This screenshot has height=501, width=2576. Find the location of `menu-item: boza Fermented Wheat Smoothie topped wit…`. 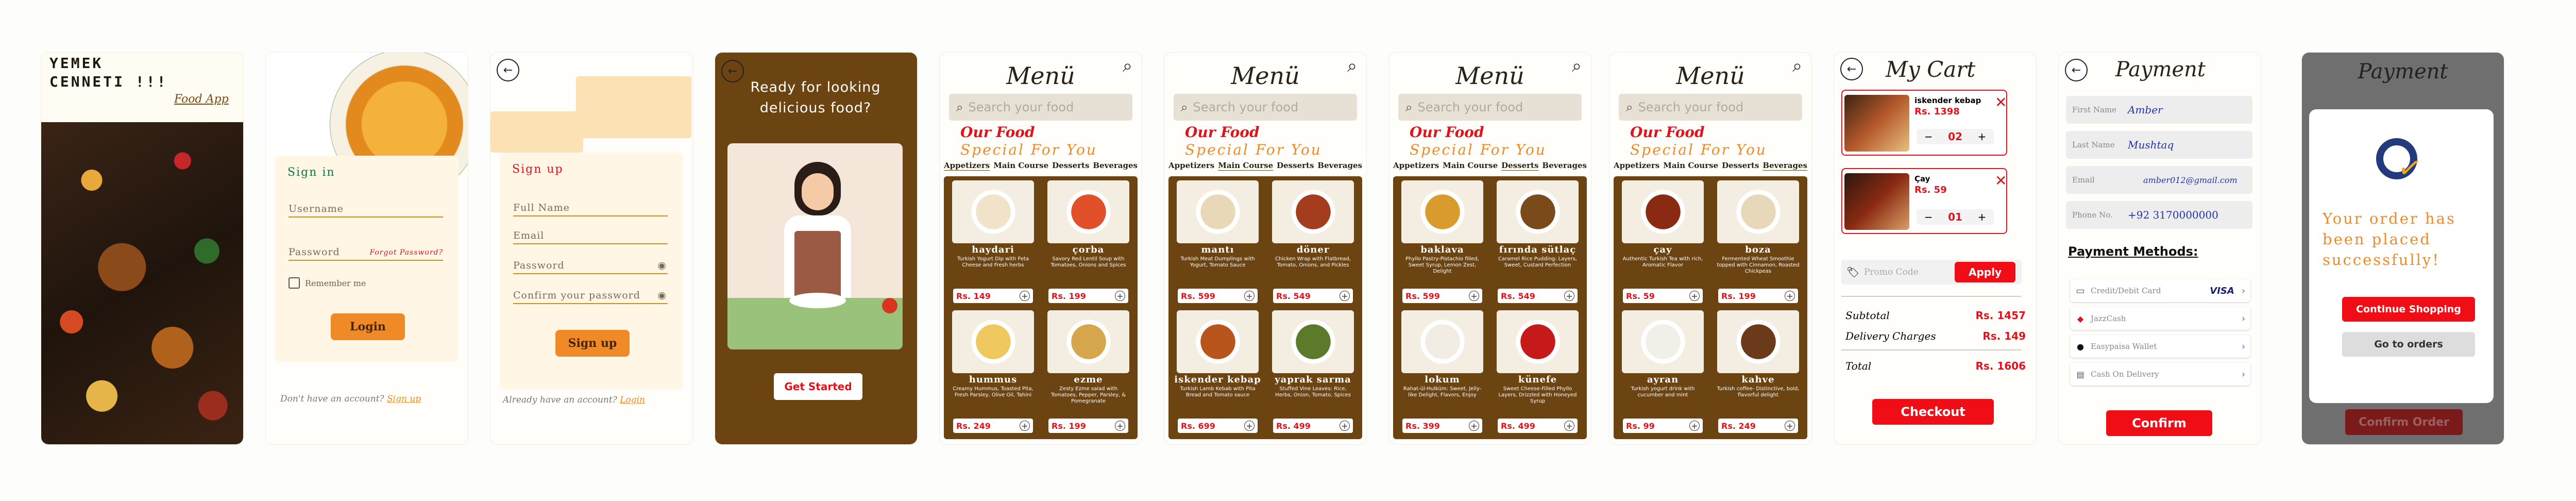

menu-item: boza Fermented Wheat Smoothie topped wit… is located at coordinates (1758, 242).